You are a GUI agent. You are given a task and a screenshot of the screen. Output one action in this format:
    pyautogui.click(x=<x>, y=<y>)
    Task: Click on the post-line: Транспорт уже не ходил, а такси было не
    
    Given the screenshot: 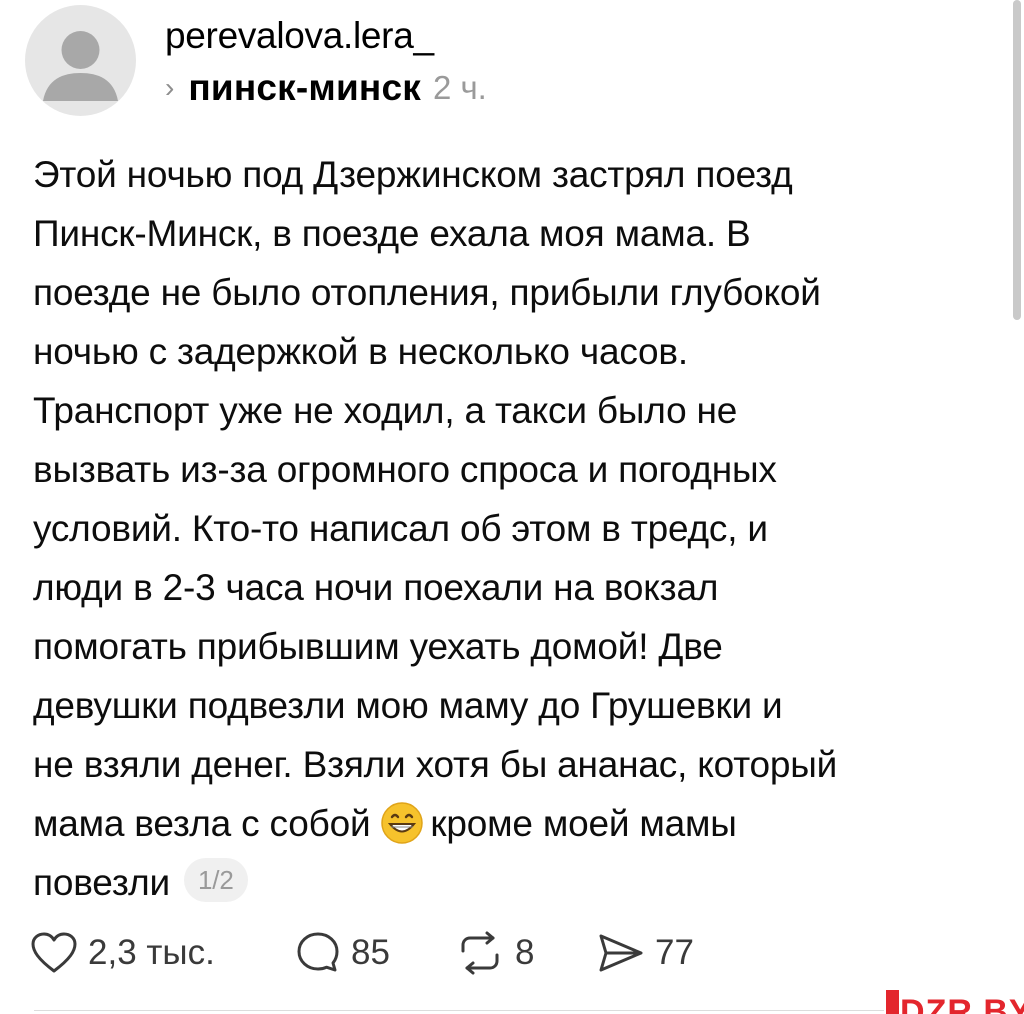 What is the action you would take?
    pyautogui.click(x=385, y=410)
    